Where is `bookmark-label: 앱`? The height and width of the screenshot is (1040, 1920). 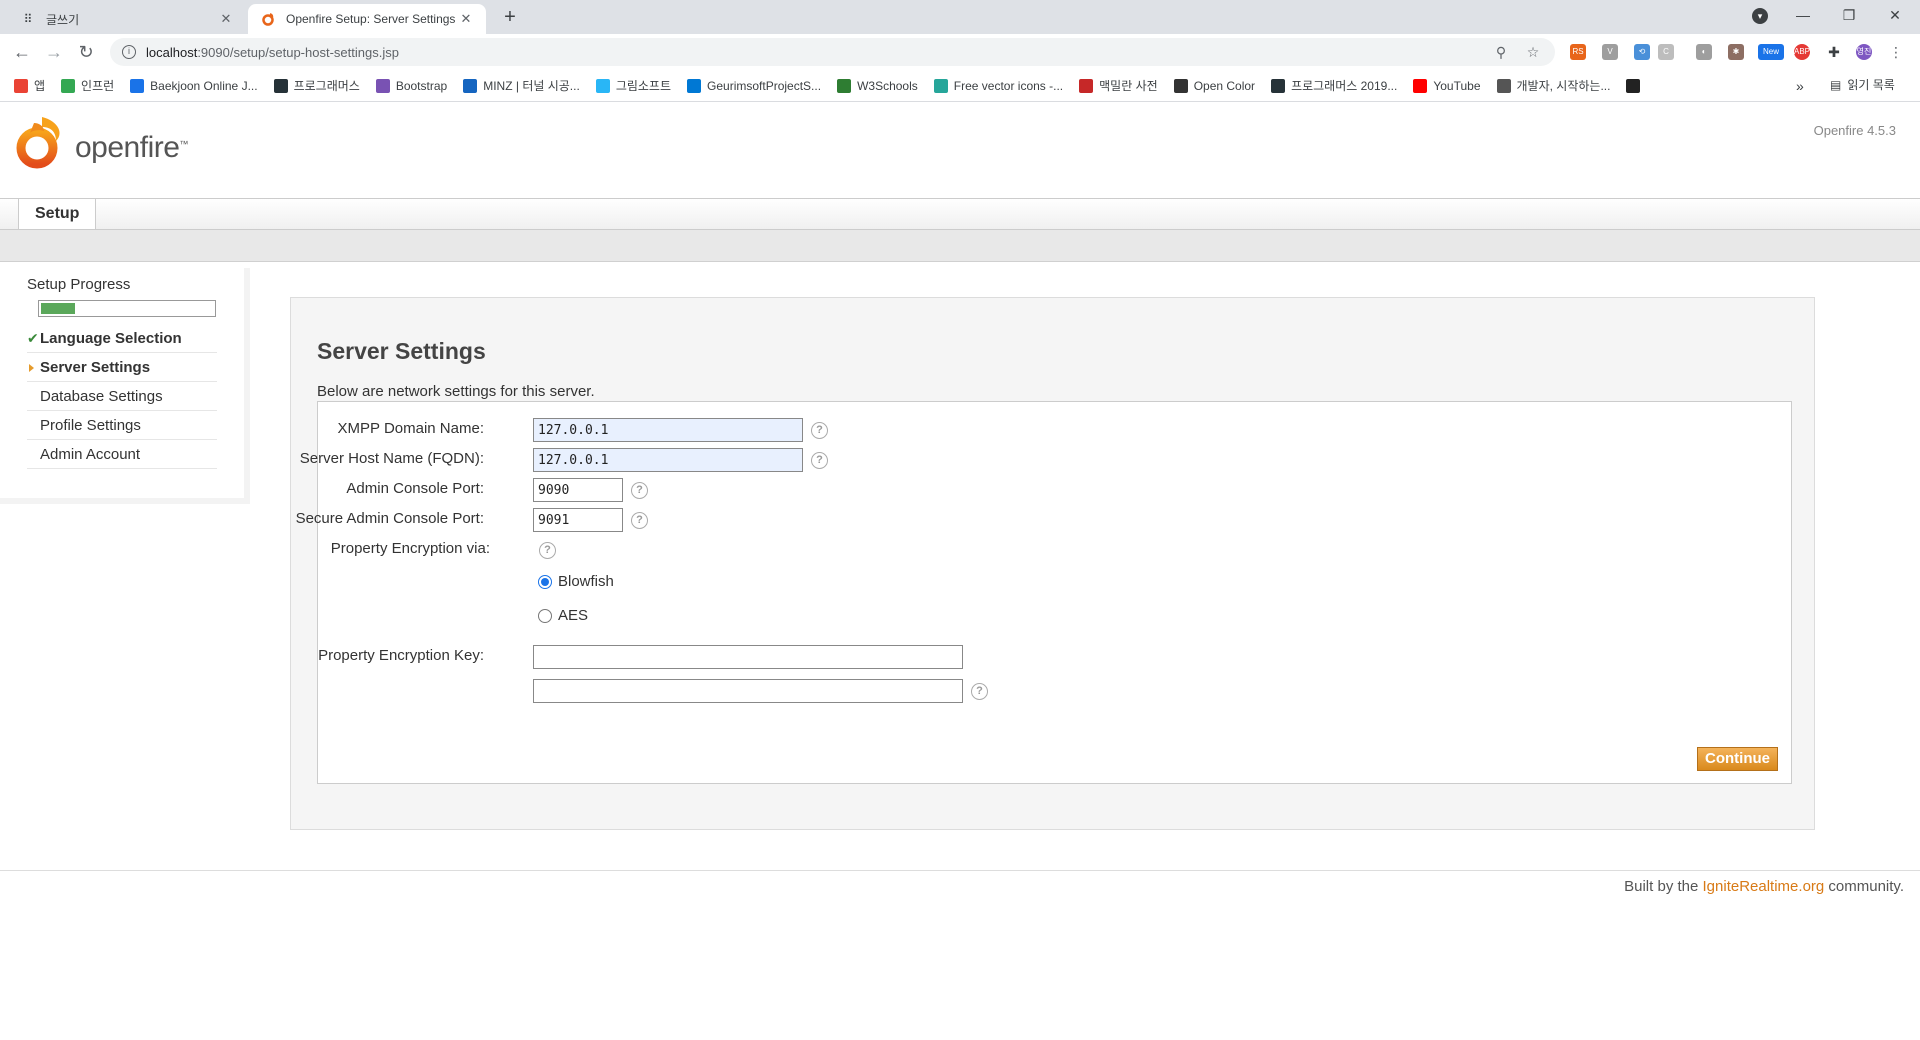 bookmark-label: 앱 is located at coordinates (40, 86).